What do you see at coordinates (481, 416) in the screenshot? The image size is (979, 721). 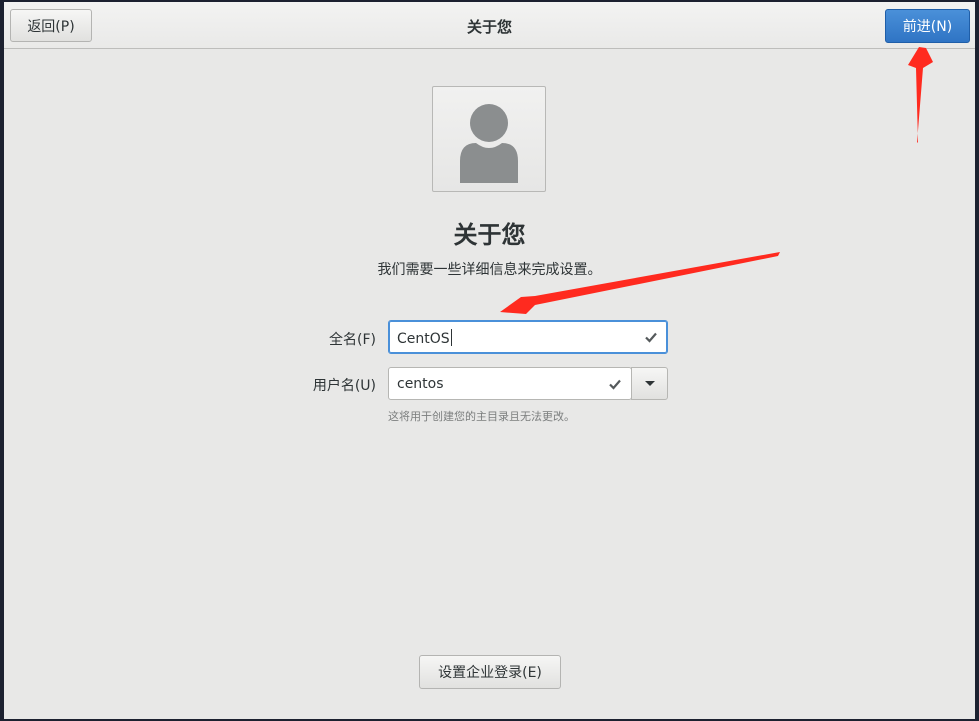 I see `username-hint: 这将用于创建您的主目录且无法更改。` at bounding box center [481, 416].